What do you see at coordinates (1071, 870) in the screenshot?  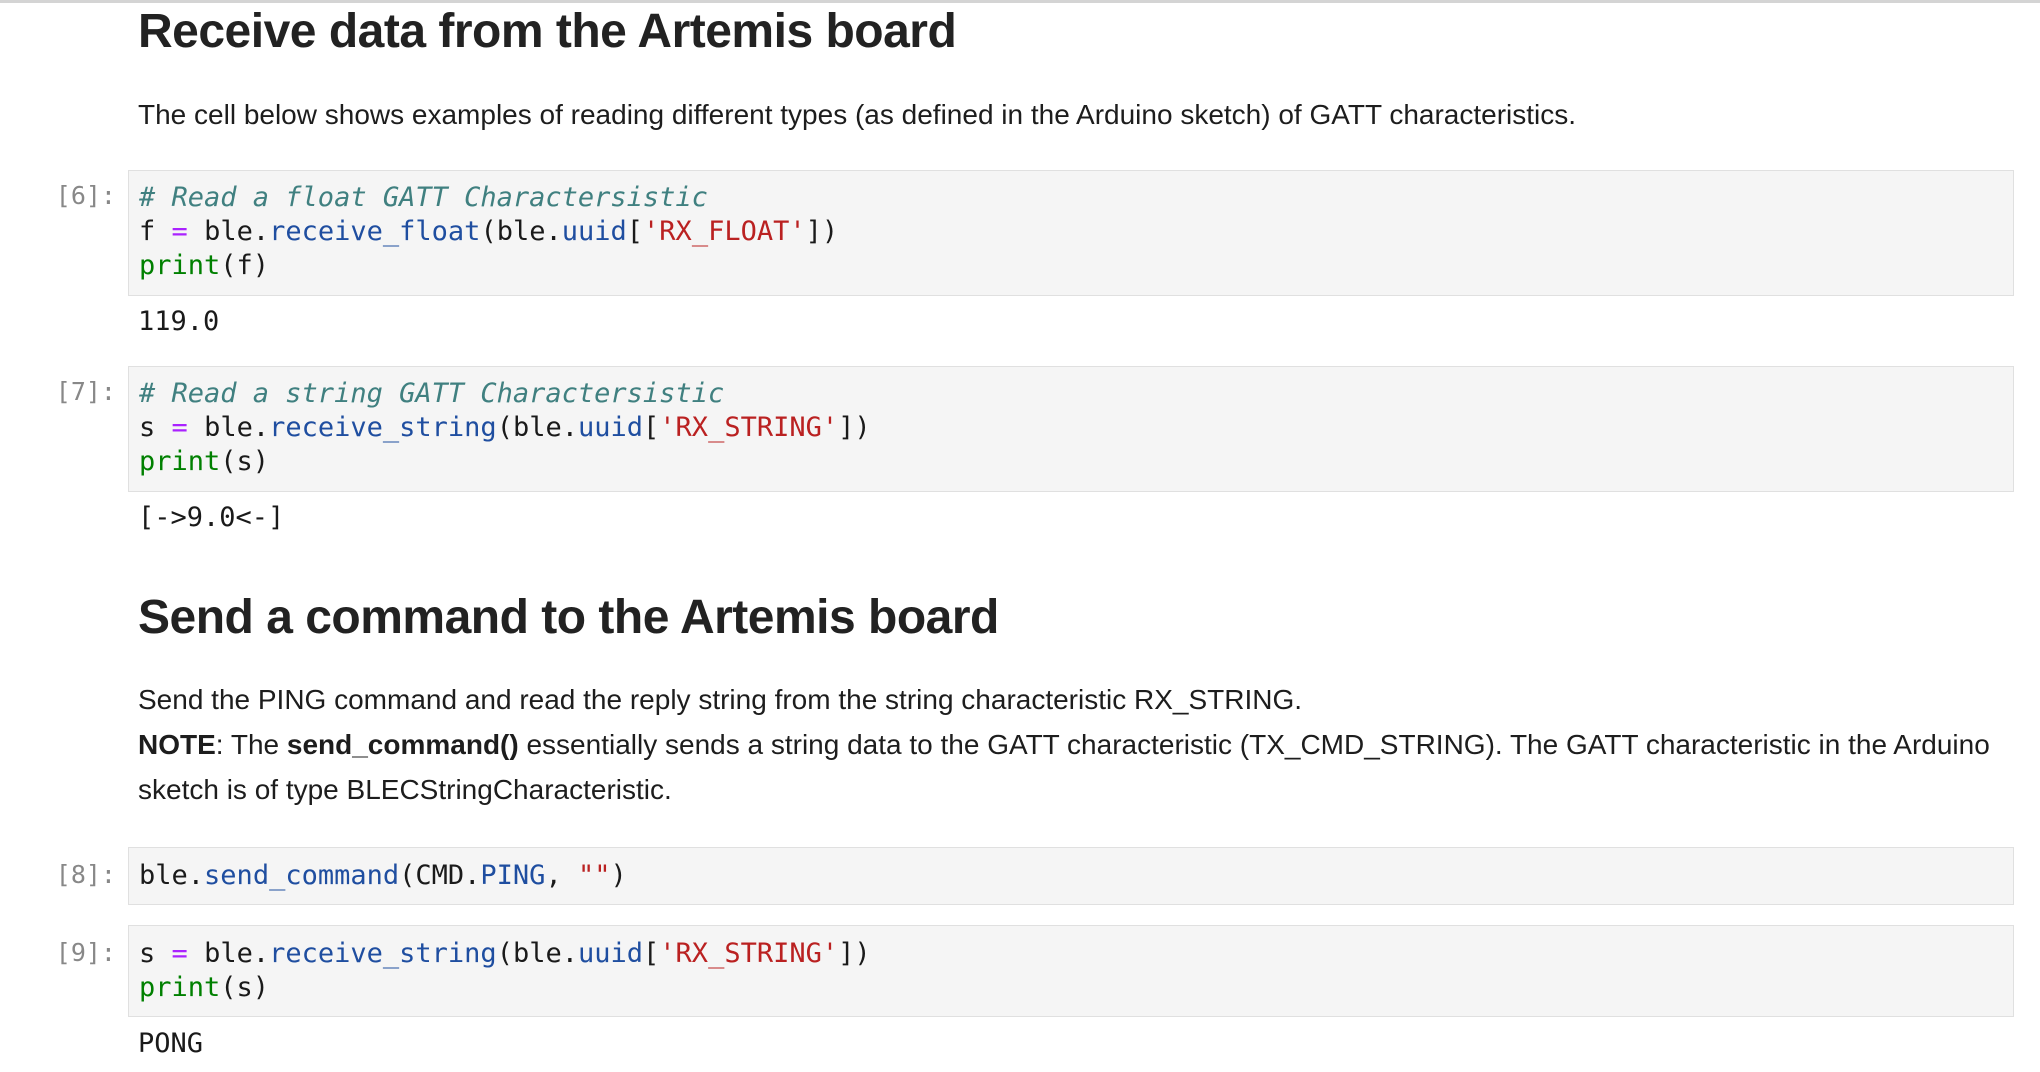 I see `code-editor-8: ble.send_command(CMD.PING, "")` at bounding box center [1071, 870].